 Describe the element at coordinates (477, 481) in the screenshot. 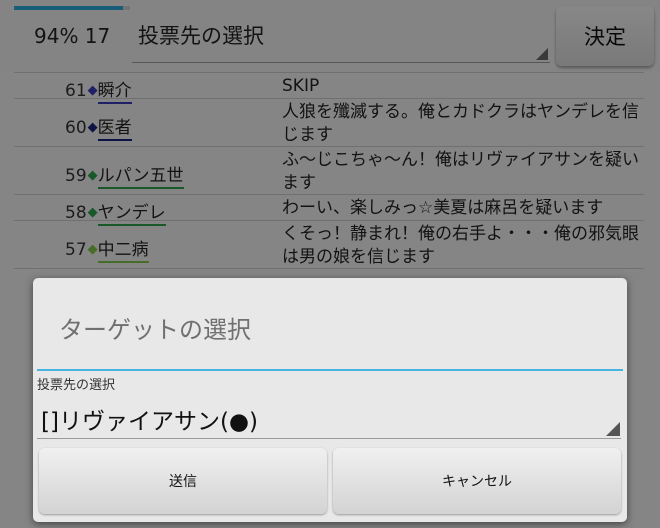

I see `cancel-button: キャンセル` at that location.